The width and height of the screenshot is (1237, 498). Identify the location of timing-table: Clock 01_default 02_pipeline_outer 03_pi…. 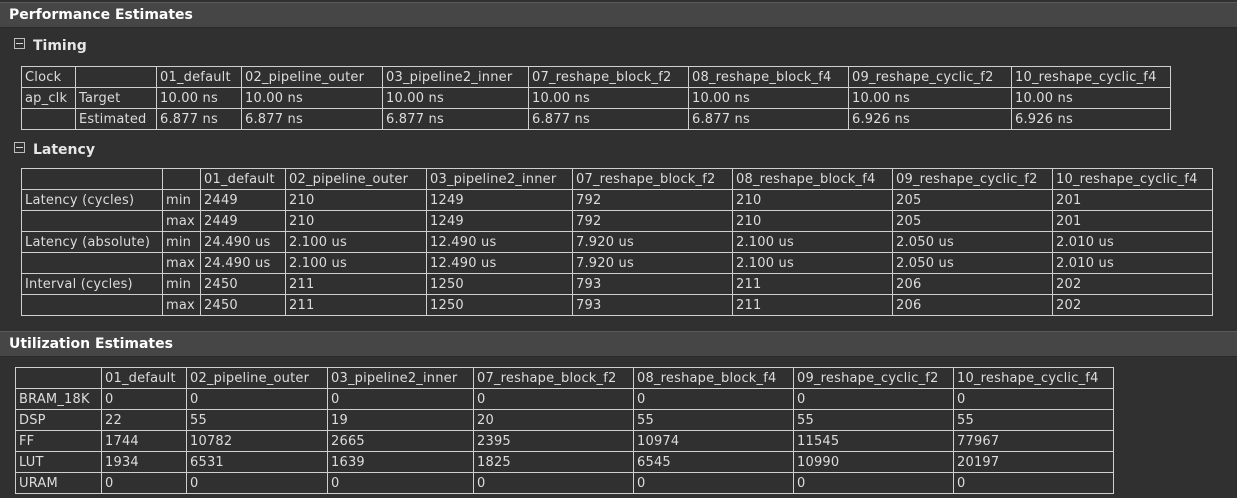
(596, 98).